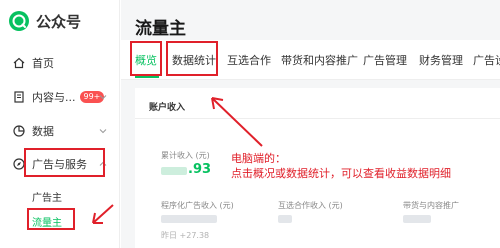  What do you see at coordinates (43, 131) in the screenshot?
I see `sidebar-item-label: 数据` at bounding box center [43, 131].